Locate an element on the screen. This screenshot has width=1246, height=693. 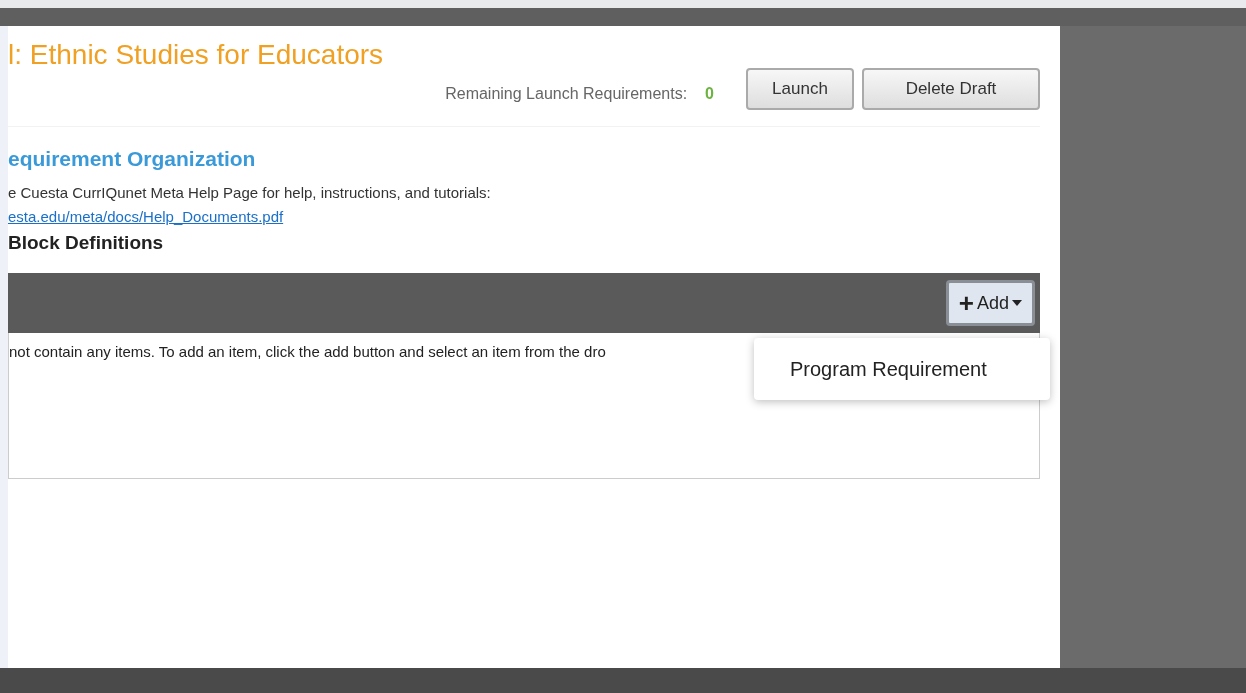
help-text: e Cuesta CurrIQunet Meta Help Page for help, instructions, and tutorials: is located at coordinates (250, 193).